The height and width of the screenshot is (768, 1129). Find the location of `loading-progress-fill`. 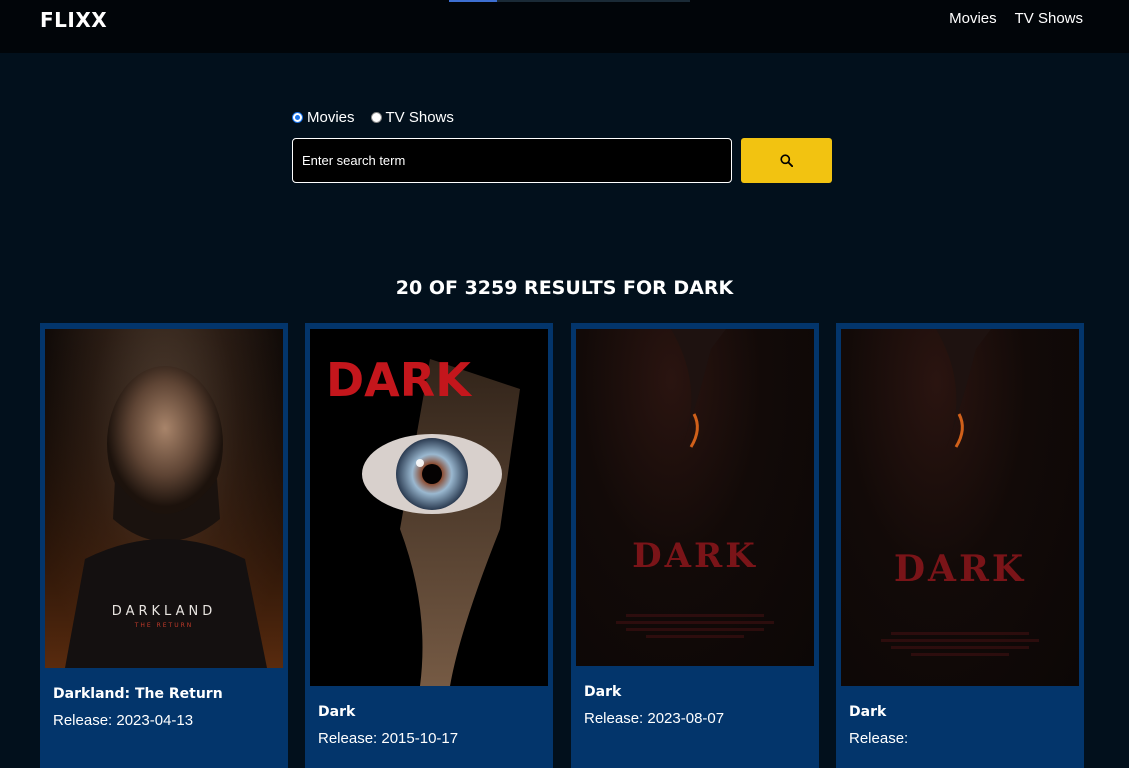

loading-progress-fill is located at coordinates (473, 1).